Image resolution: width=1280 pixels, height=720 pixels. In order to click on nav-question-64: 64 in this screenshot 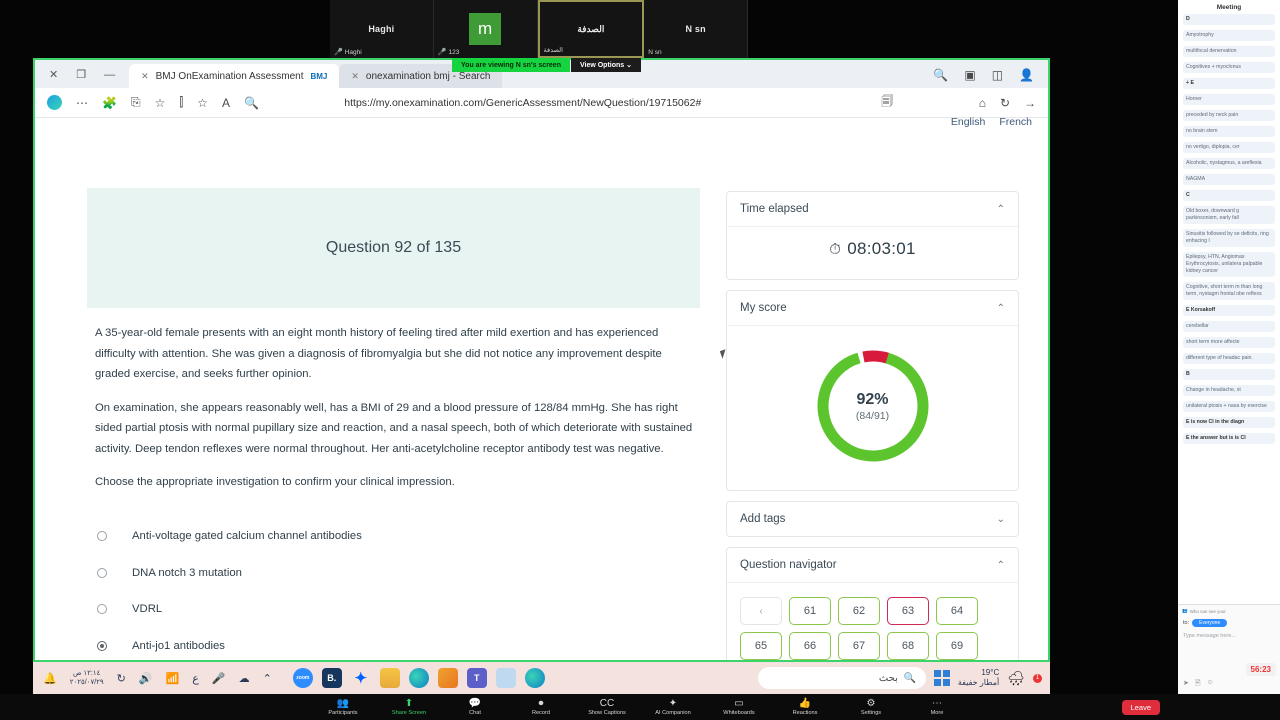, I will do `click(957, 611)`.